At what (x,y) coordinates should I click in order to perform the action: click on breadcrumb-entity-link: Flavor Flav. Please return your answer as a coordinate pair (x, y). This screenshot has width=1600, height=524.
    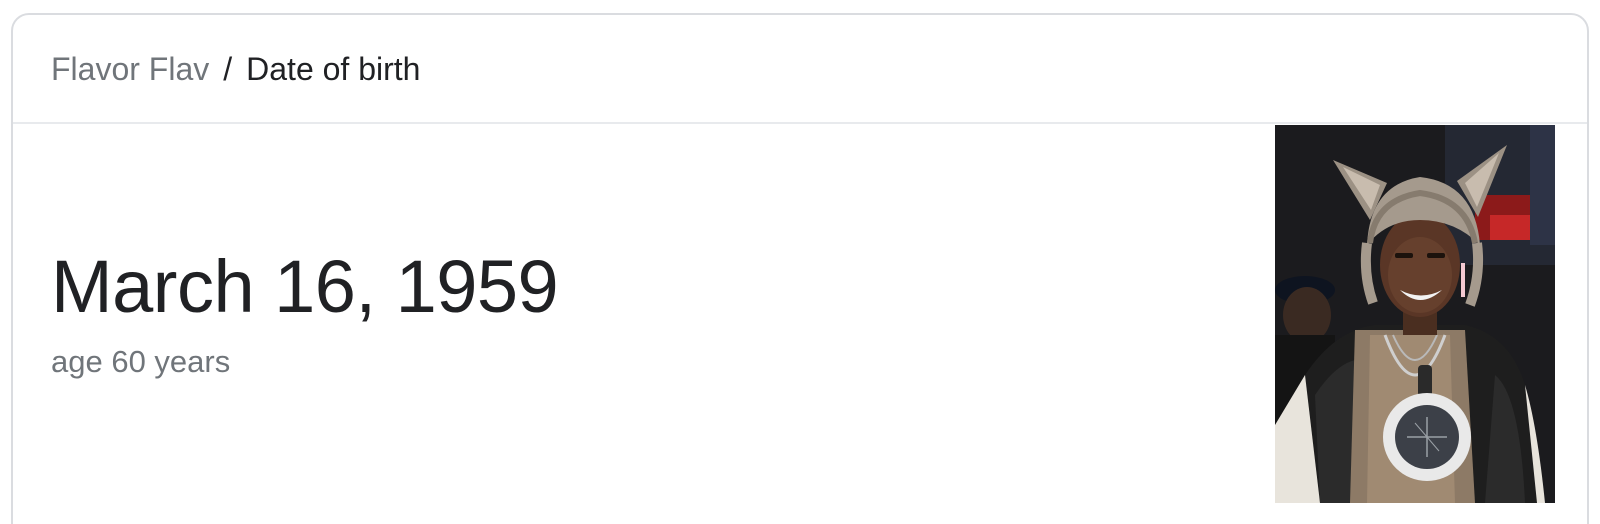
    Looking at the image, I should click on (130, 69).